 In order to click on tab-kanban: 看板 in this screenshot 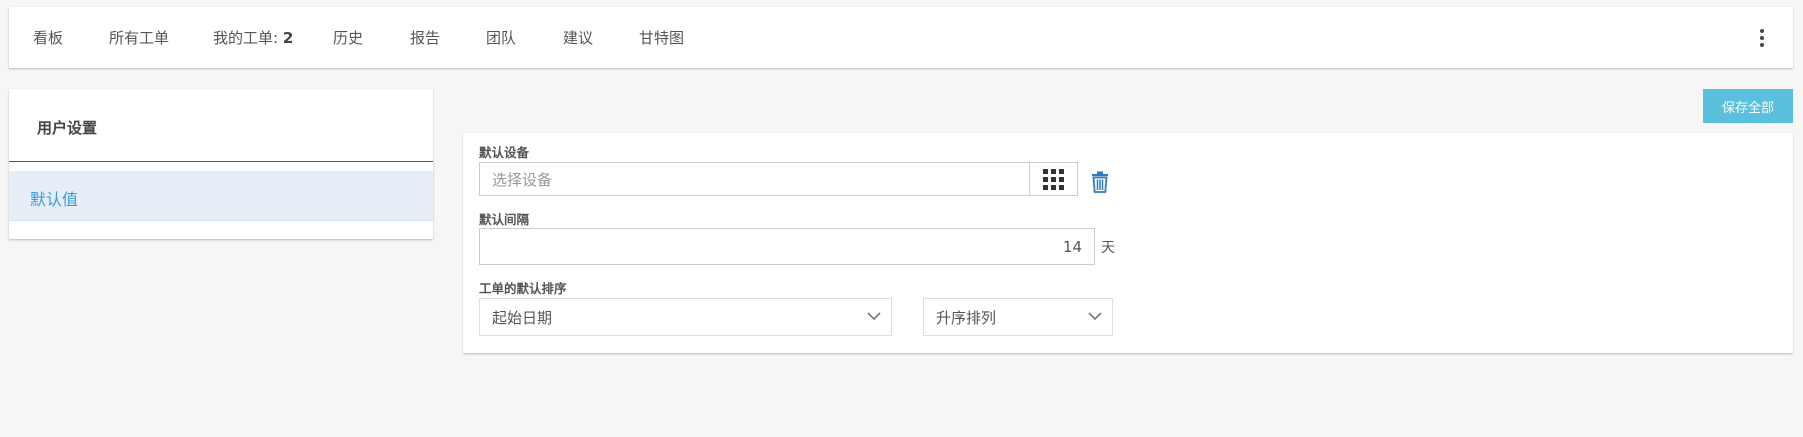, I will do `click(48, 37)`.